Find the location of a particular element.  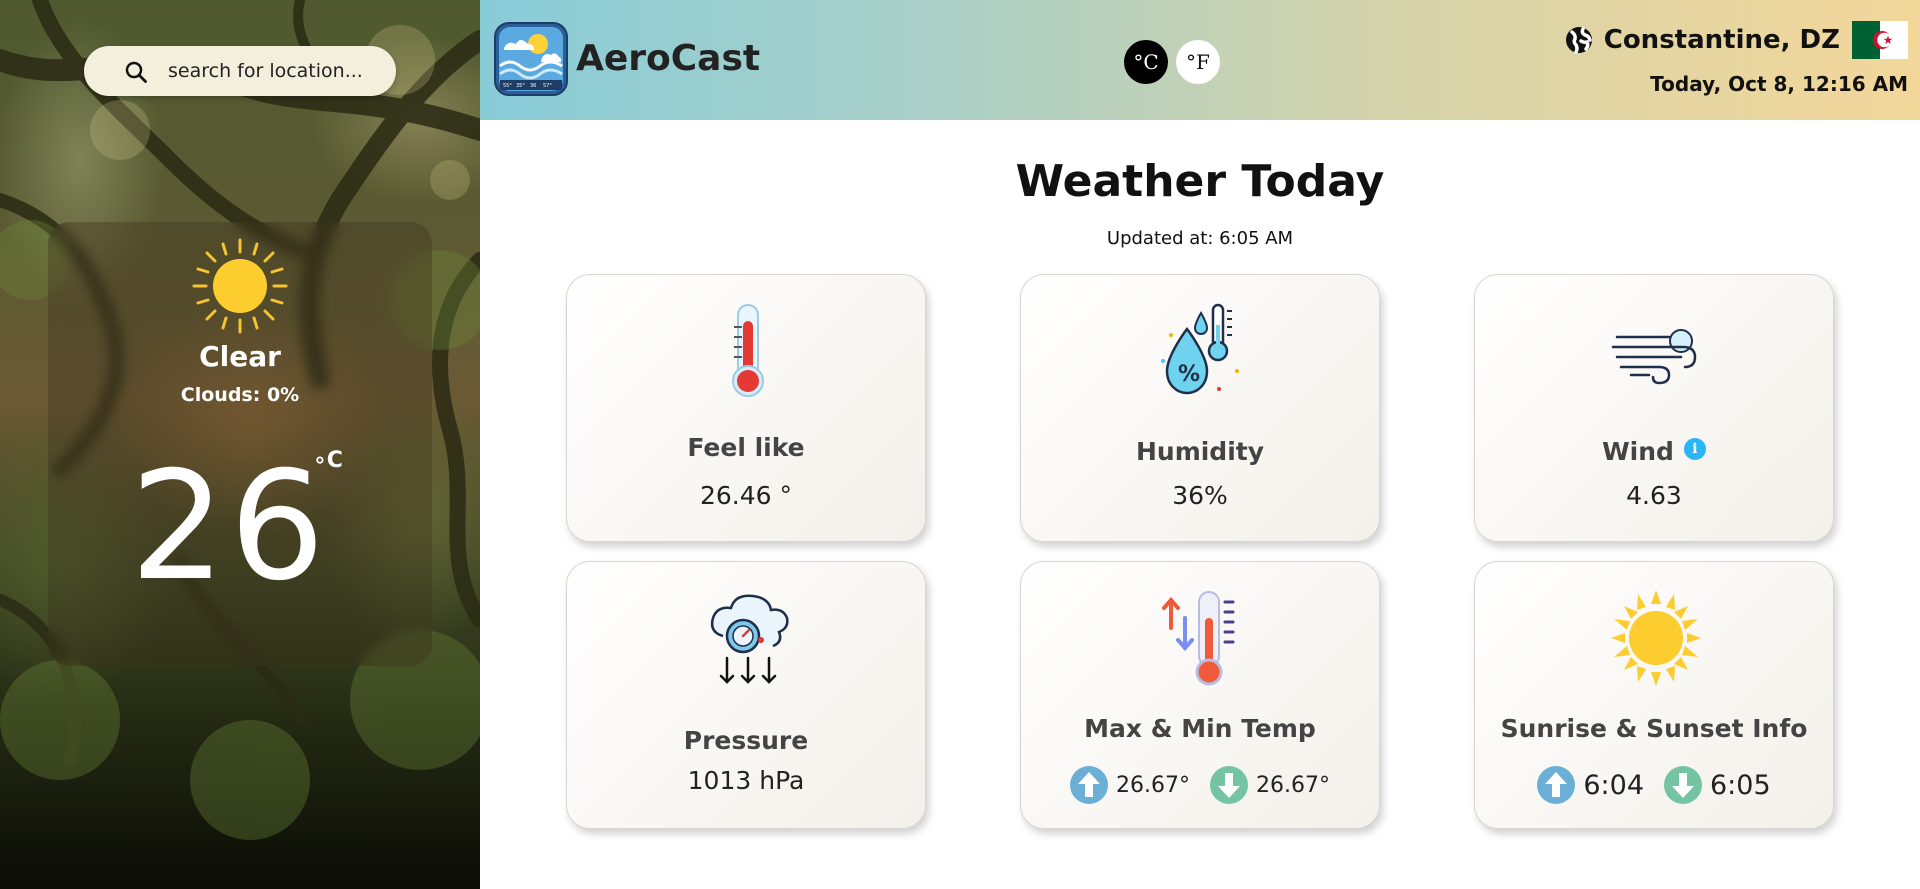

sunrise: 6:04 is located at coordinates (1590, 785).